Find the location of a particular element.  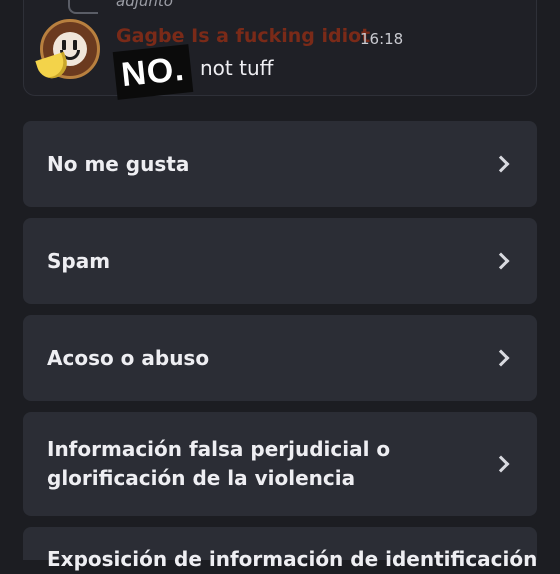

message-timestamp: 16:18 is located at coordinates (382, 39).